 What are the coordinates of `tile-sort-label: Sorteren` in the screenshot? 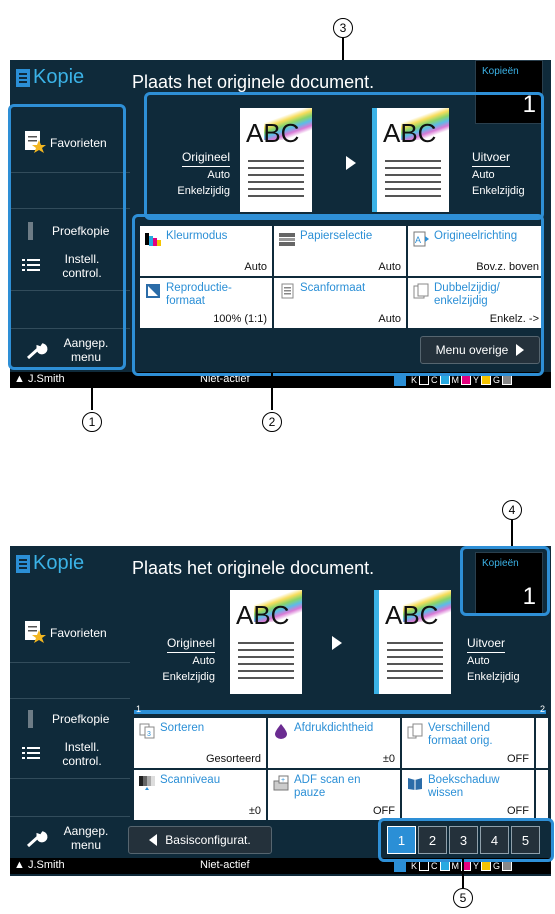 It's located at (182, 728).